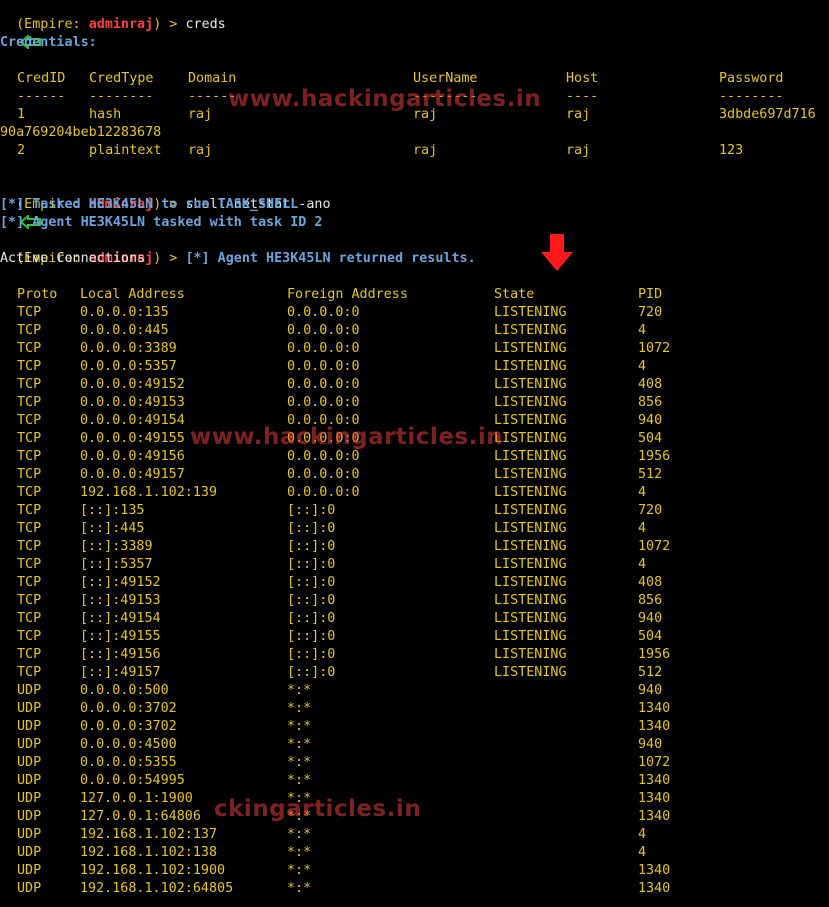 Image resolution: width=829 pixels, height=907 pixels. What do you see at coordinates (116, 564) in the screenshot?
I see `netstat-cell: [::]:5357` at bounding box center [116, 564].